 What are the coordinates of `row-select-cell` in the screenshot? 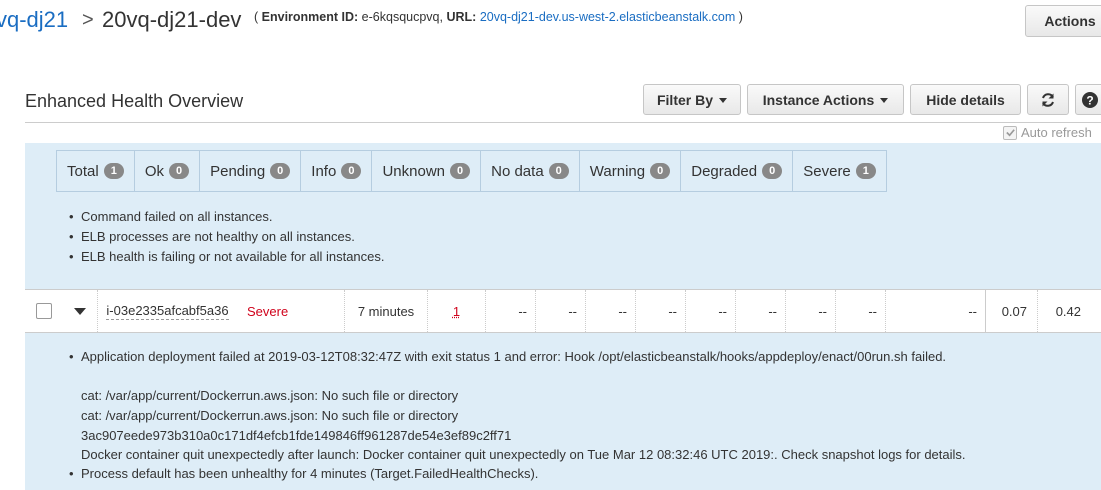 It's located at (44, 311).